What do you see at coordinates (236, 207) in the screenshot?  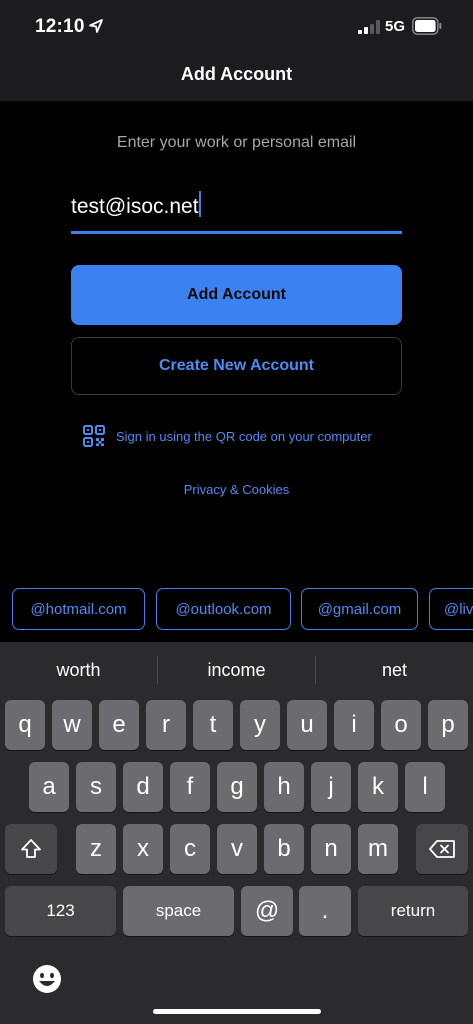 I see `email-field` at bounding box center [236, 207].